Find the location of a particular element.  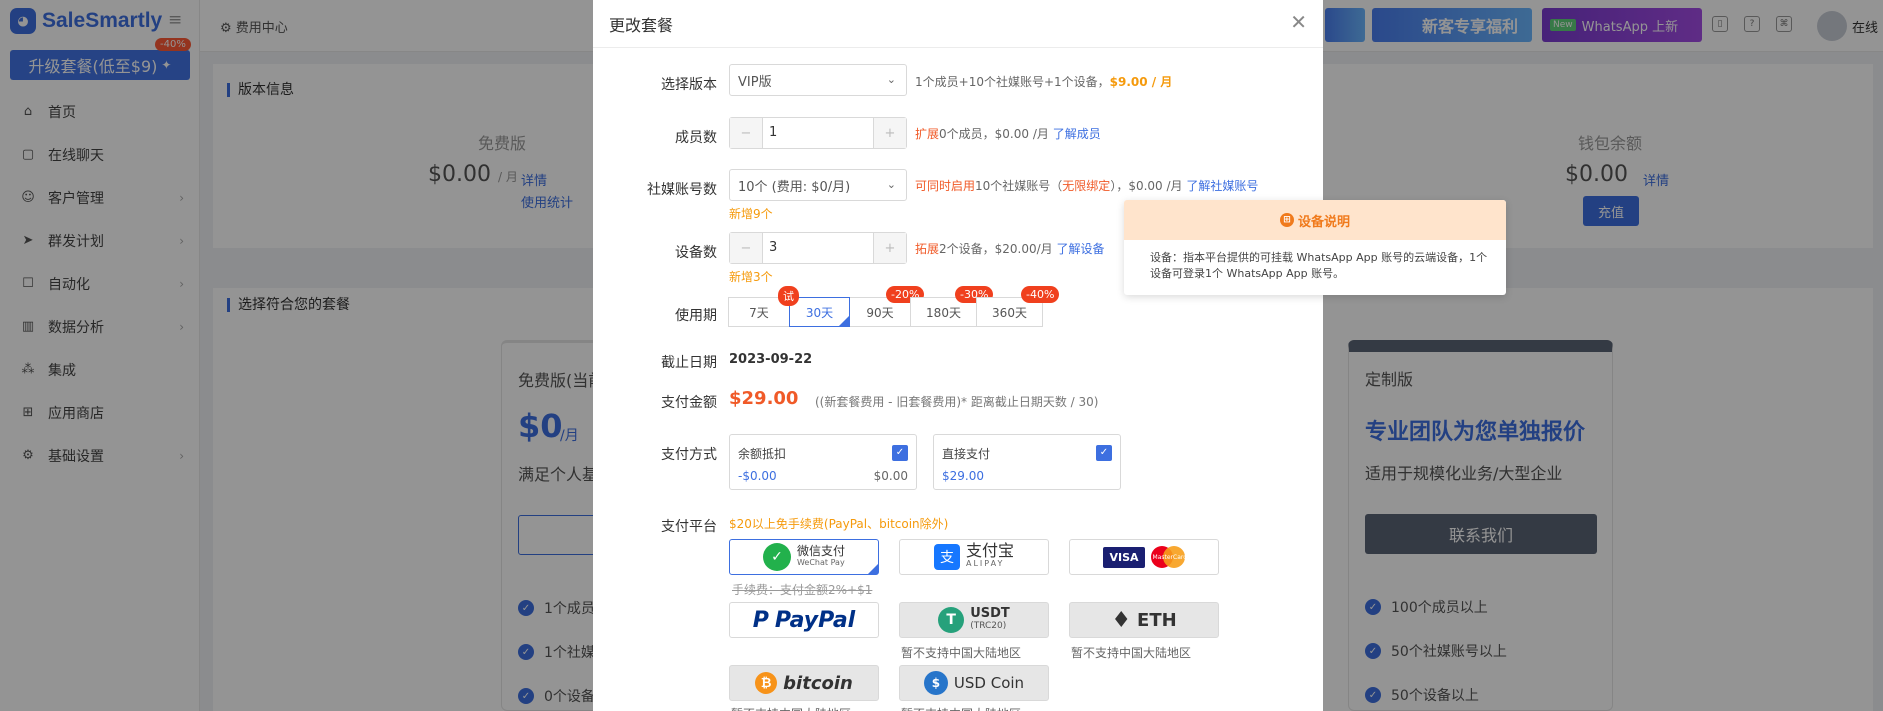

period-selector: 7天 30天 试 90天 -20% 180天 -30% 360天 -40% is located at coordinates (894, 306).